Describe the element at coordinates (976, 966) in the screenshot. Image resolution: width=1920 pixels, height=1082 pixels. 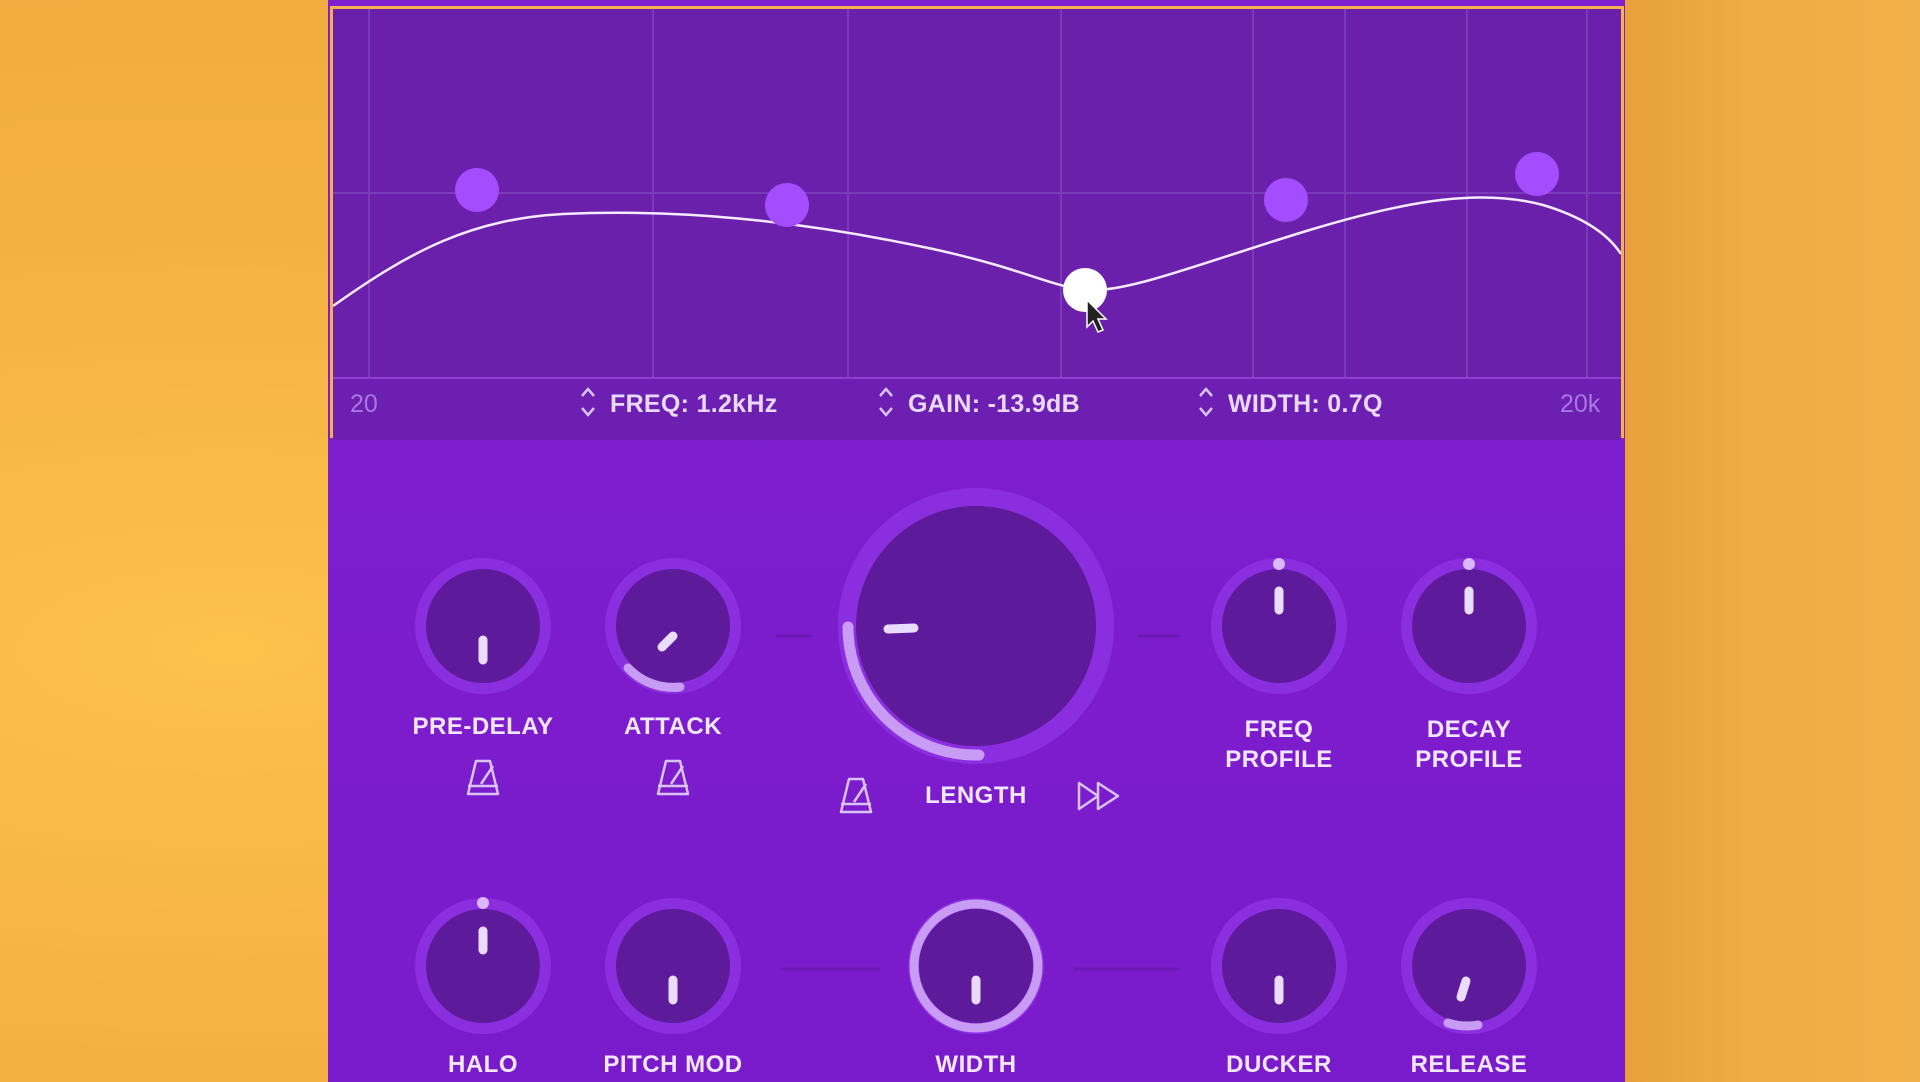
I see `width-knob` at that location.